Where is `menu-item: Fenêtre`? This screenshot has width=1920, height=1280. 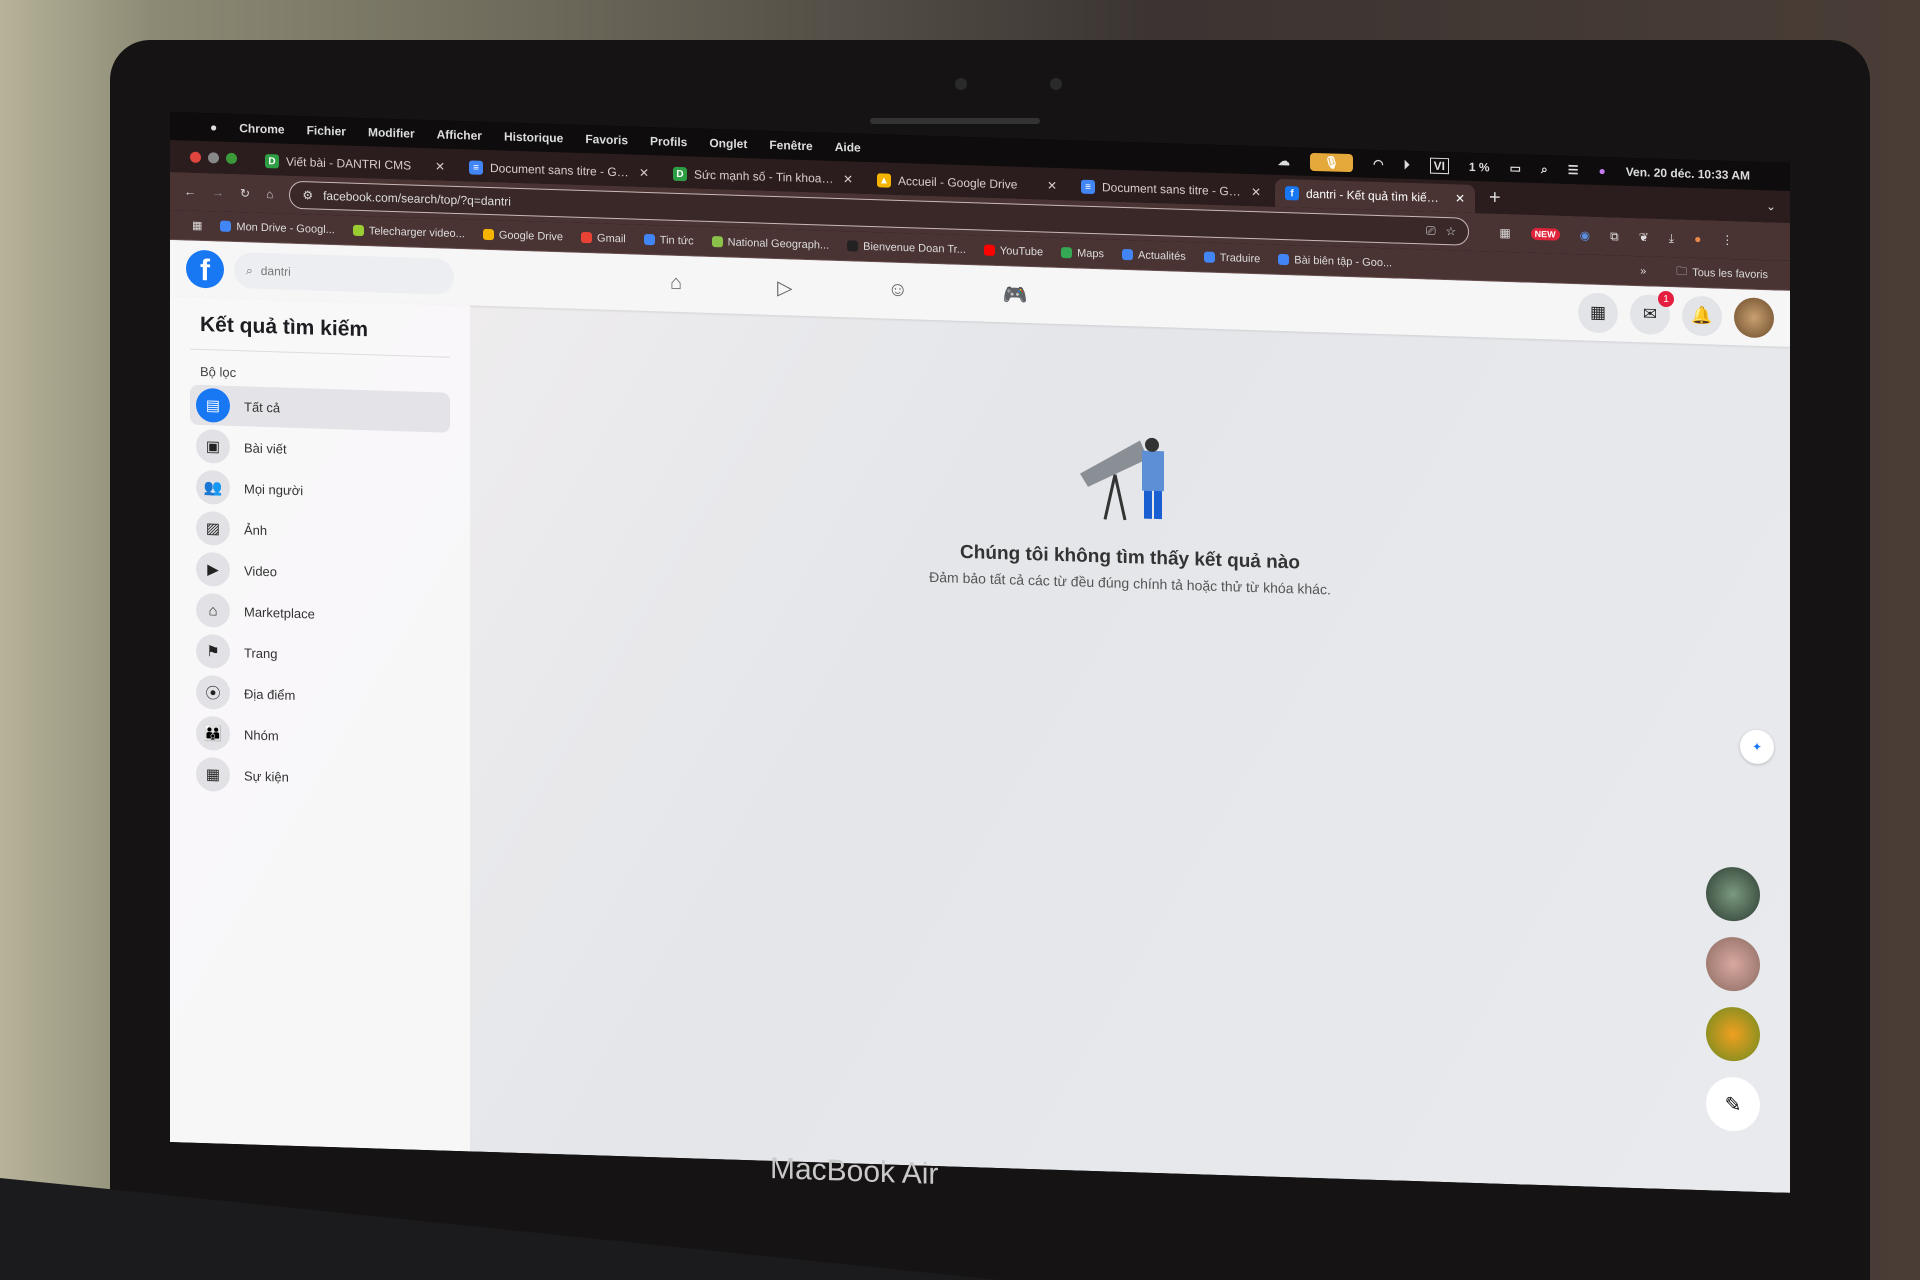
menu-item: Fenêtre is located at coordinates (790, 145).